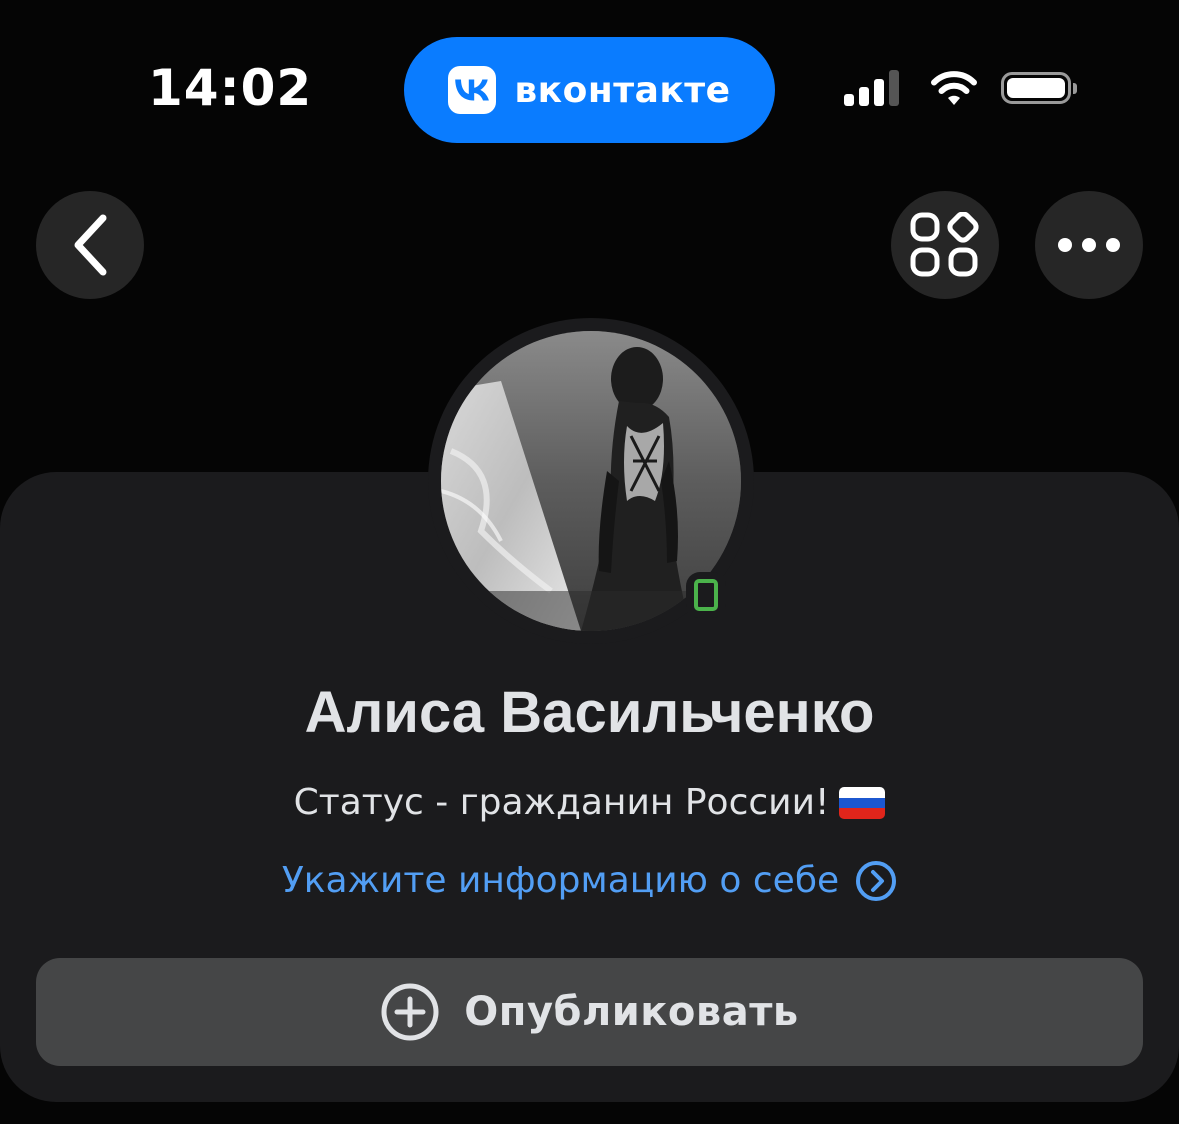  What do you see at coordinates (954, 88) in the screenshot?
I see `wifi-icon` at bounding box center [954, 88].